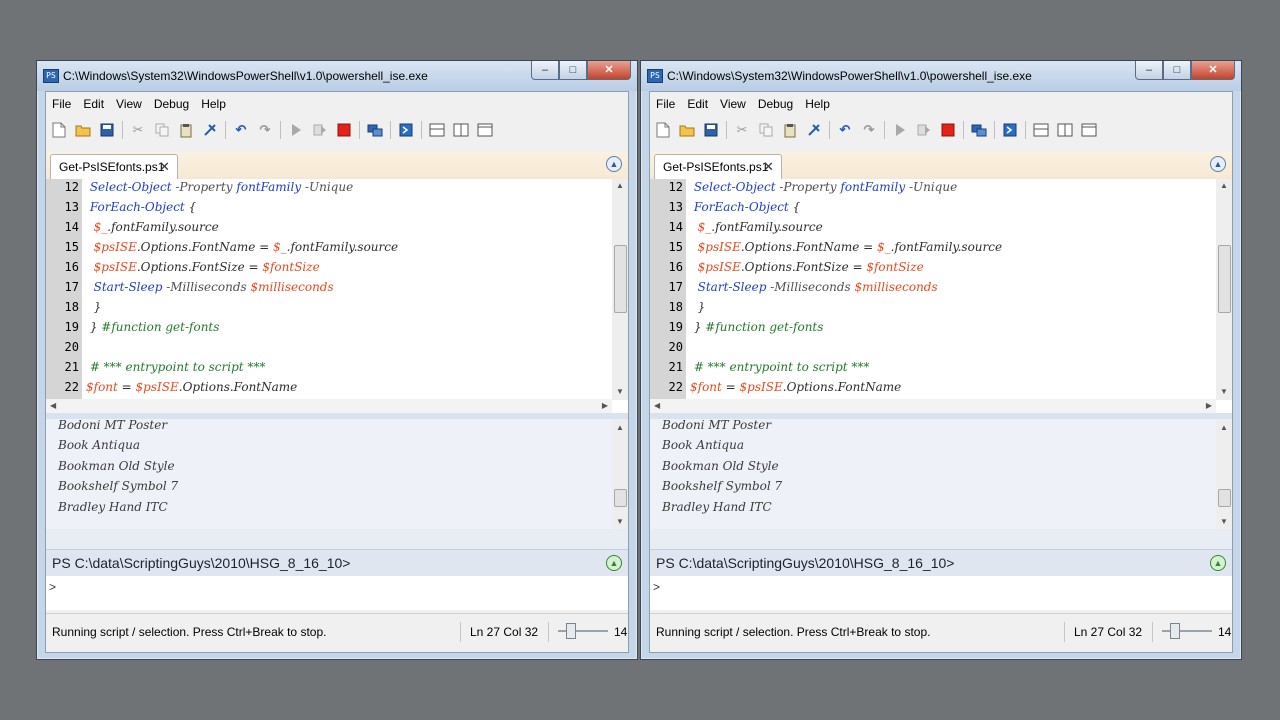  What do you see at coordinates (157, 387) in the screenshot?
I see `code-token: $psISE` at bounding box center [157, 387].